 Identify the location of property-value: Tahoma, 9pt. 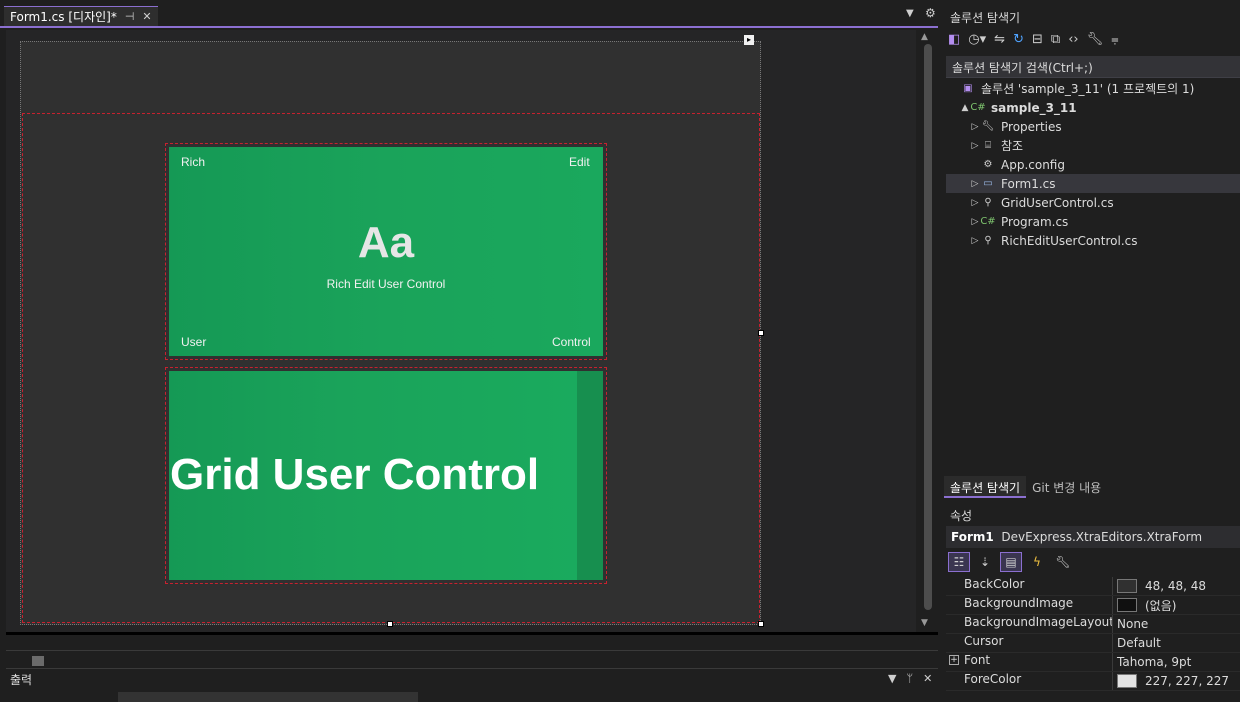
(1176, 662).